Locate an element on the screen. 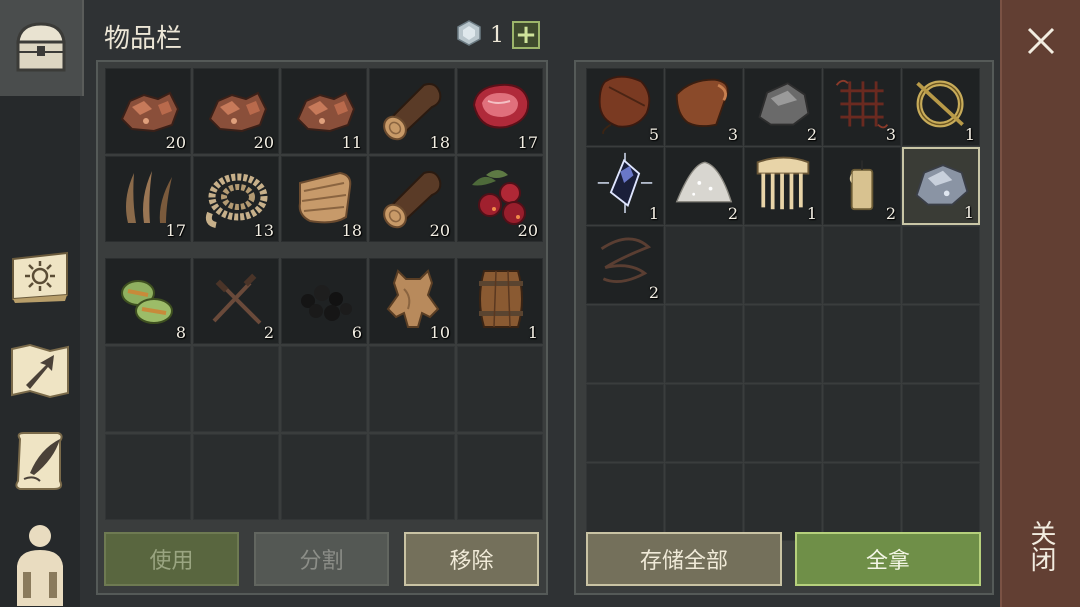  close-icon is located at coordinates (1041, 41).